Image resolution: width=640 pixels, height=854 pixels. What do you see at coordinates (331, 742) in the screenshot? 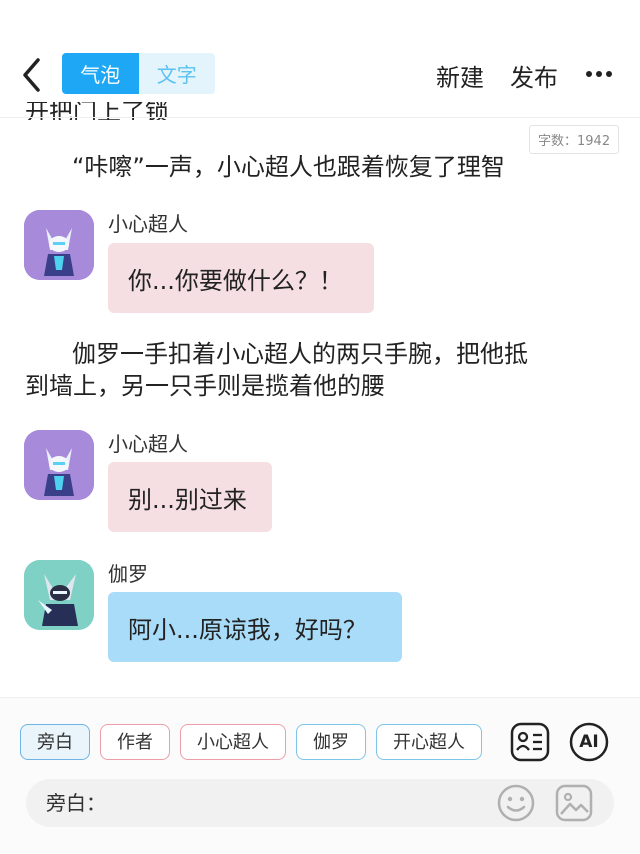
I see `role-chip-jialuo: 伽罗` at bounding box center [331, 742].